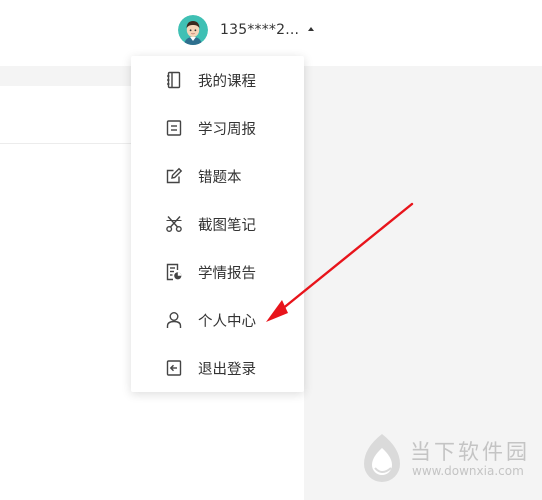  I want to click on menu-item-learning-report: 学情报告, so click(217, 272).